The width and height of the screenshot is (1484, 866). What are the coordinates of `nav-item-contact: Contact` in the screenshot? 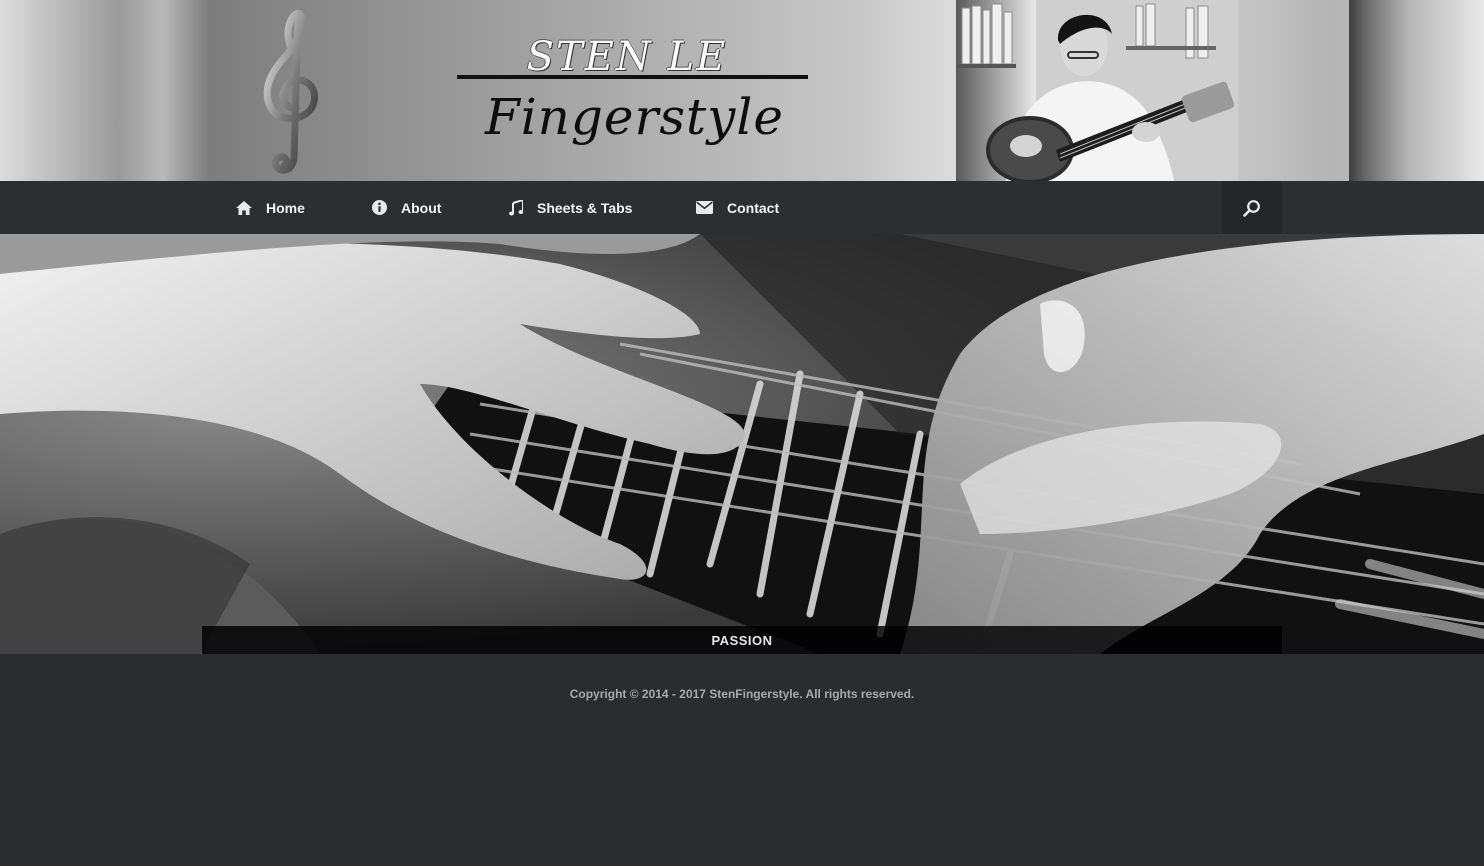 It's located at (737, 207).